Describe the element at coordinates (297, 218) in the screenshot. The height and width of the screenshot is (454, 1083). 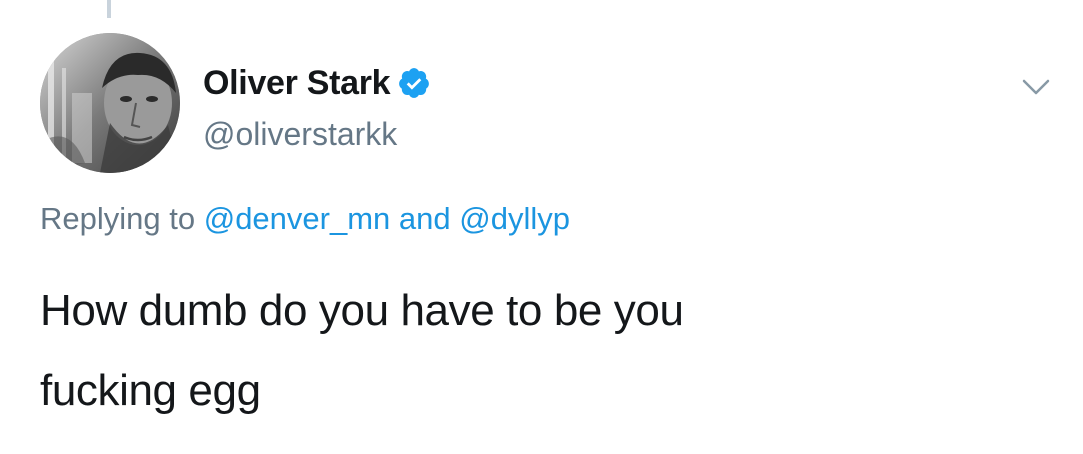
I see `mention-link-denver-mn: @denver_mn` at that location.